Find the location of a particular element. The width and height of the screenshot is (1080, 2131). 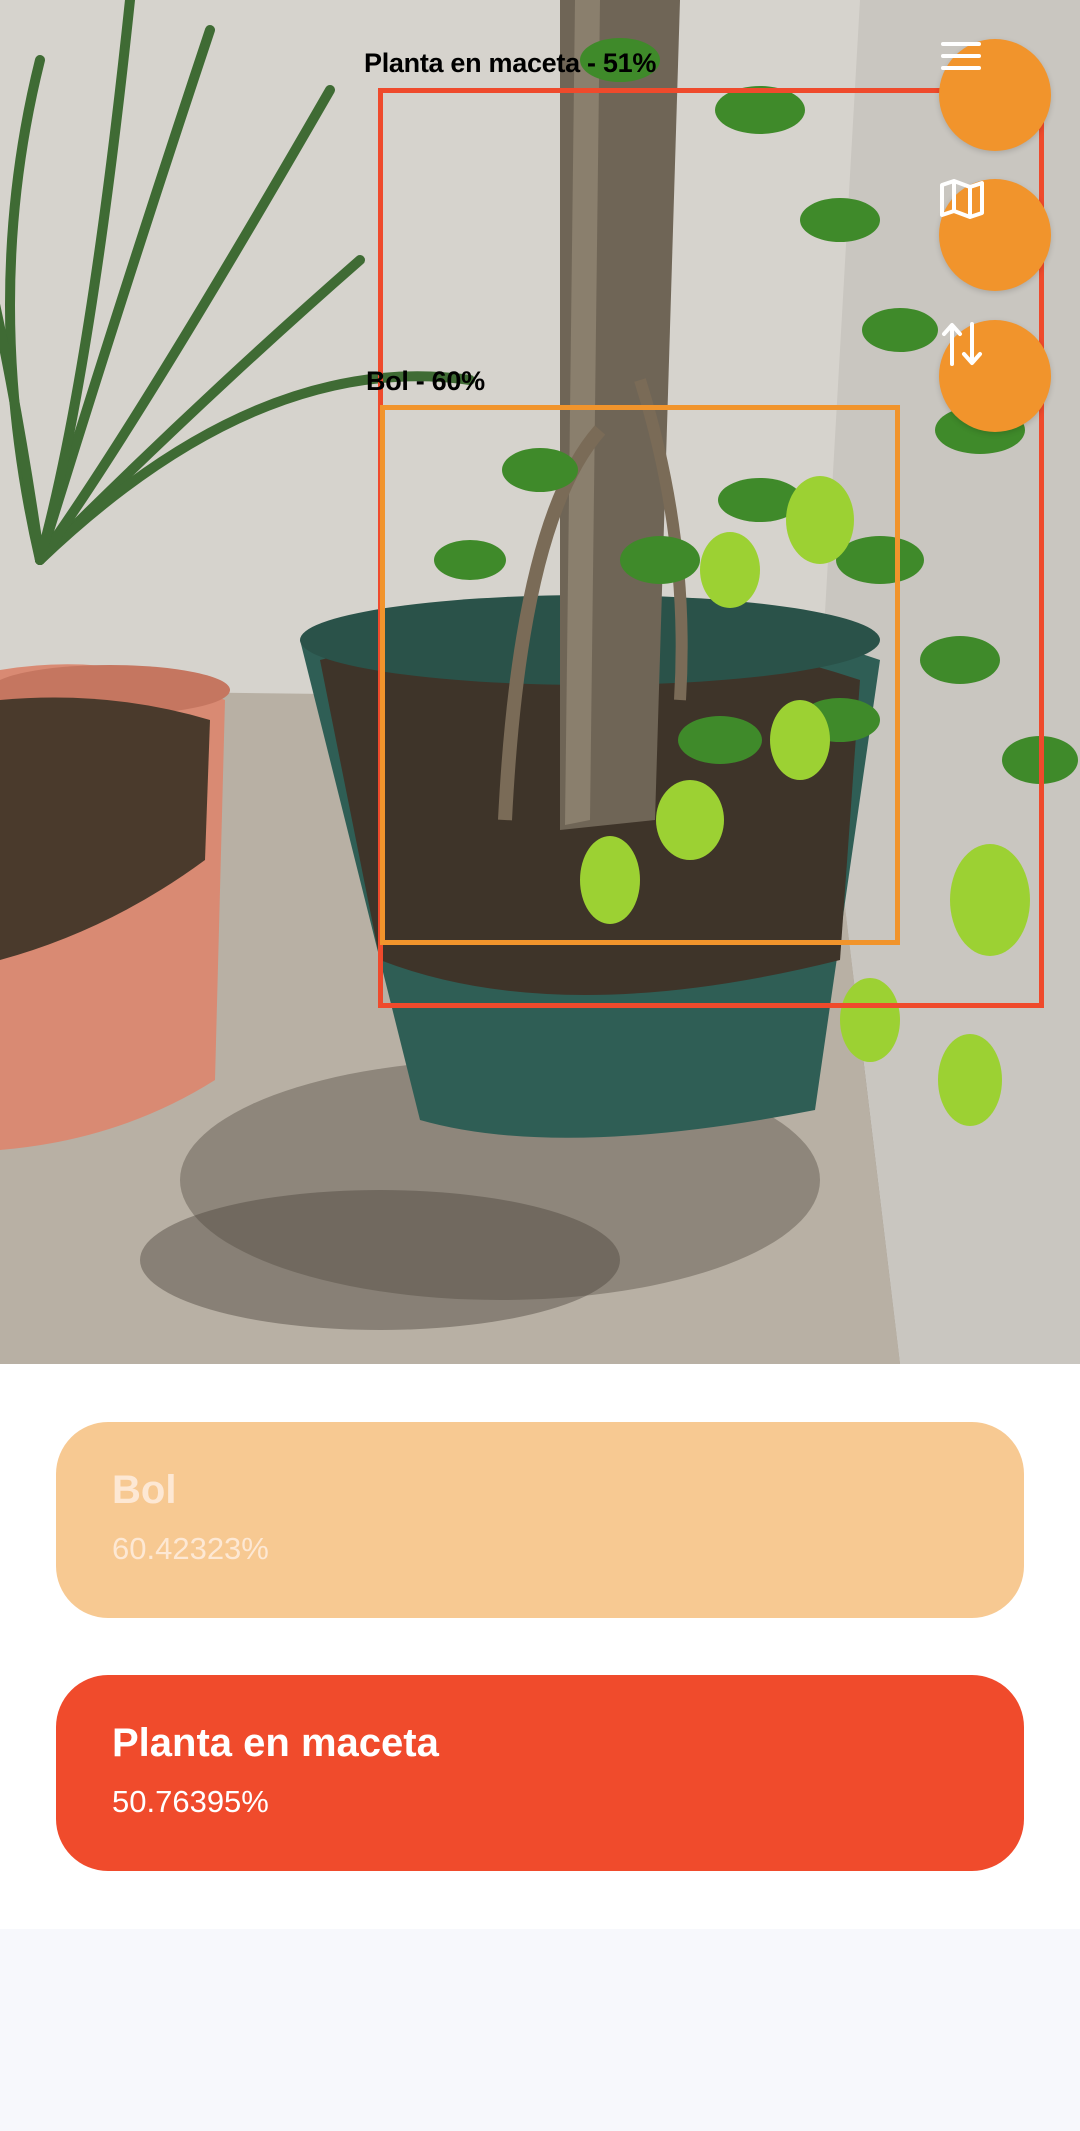

result-title: Planta en maceta is located at coordinates (275, 1743).